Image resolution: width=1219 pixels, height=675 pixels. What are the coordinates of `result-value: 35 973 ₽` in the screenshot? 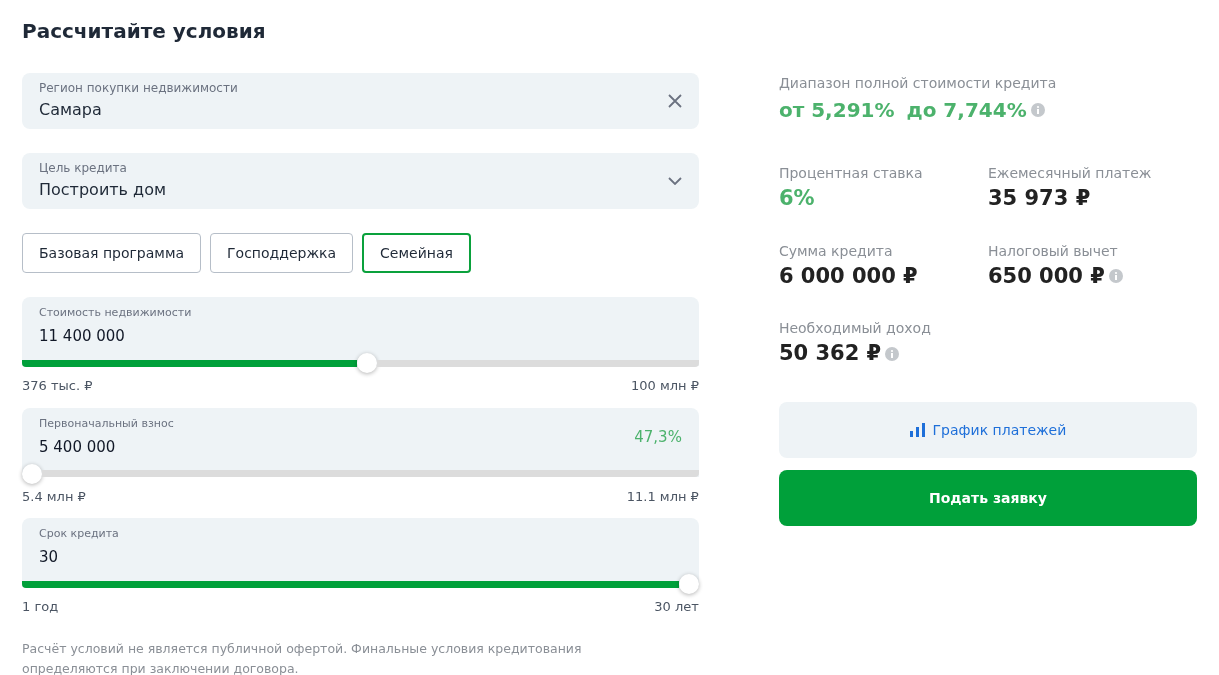 It's located at (1039, 198).